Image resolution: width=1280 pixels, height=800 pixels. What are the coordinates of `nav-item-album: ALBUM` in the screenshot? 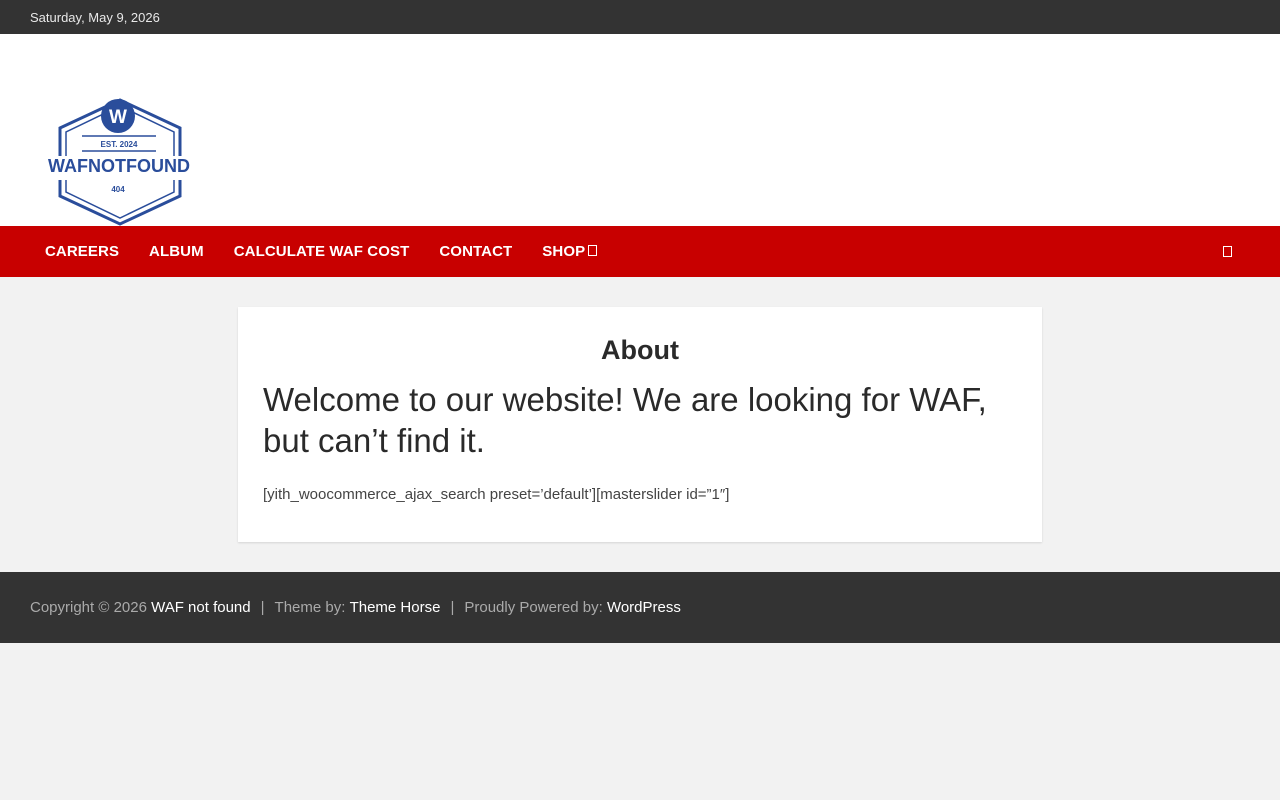 It's located at (176, 251).